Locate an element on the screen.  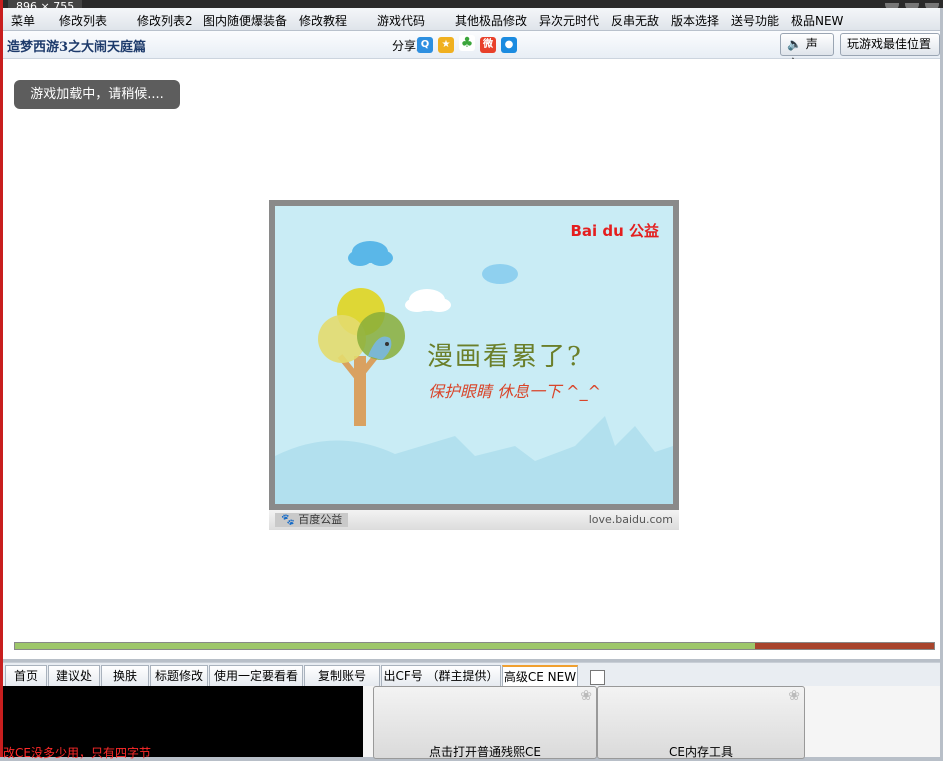
clover-icon: ♣ is located at coordinates (467, 43).